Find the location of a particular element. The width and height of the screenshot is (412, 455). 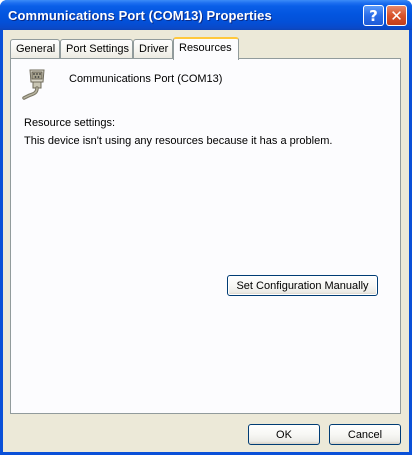

tab-resources: Resources is located at coordinates (206, 48).